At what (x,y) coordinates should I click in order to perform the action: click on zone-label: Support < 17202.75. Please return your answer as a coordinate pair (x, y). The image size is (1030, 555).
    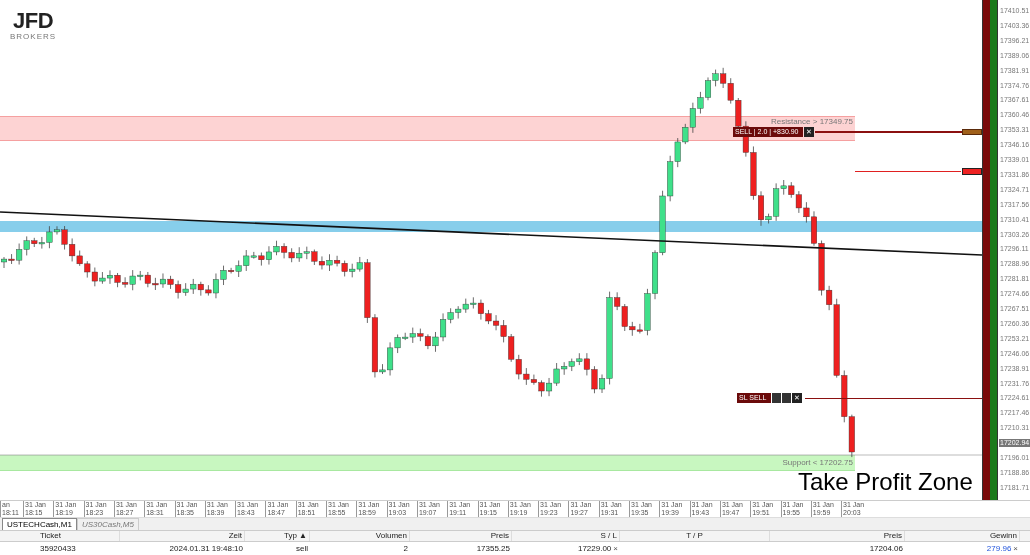
    Looking at the image, I should click on (817, 462).